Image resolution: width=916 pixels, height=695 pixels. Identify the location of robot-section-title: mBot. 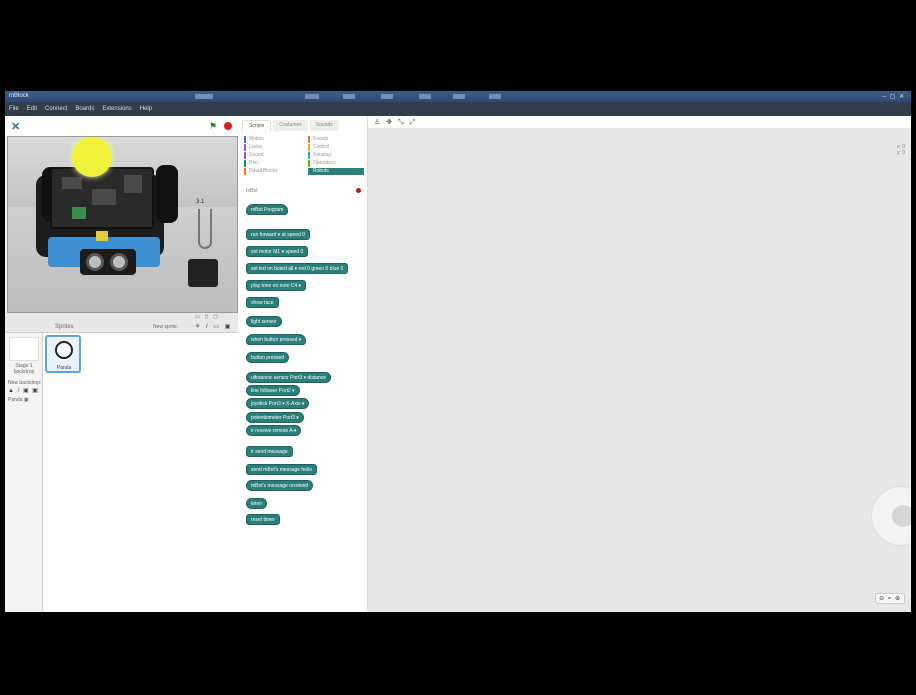
(252, 191).